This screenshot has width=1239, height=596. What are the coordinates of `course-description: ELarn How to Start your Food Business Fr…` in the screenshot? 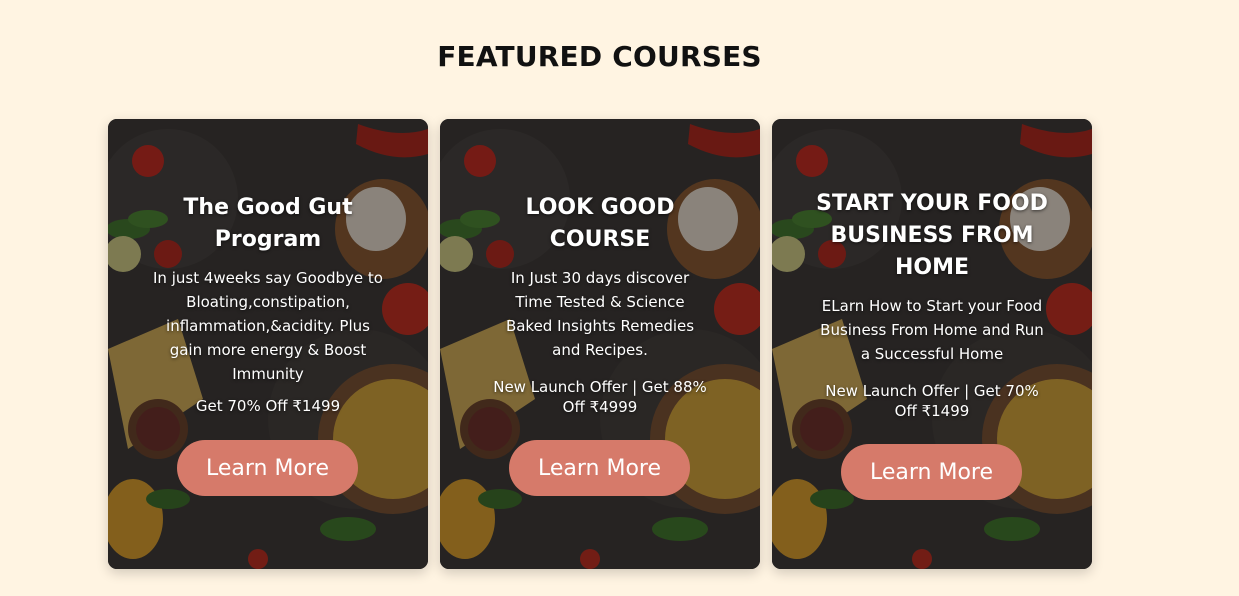 It's located at (932, 330).